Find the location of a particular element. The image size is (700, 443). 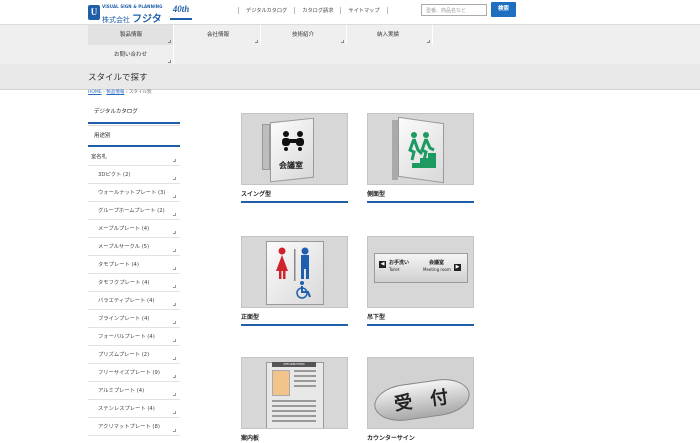

restroom-pictogram-icon is located at coordinates (293, 273).